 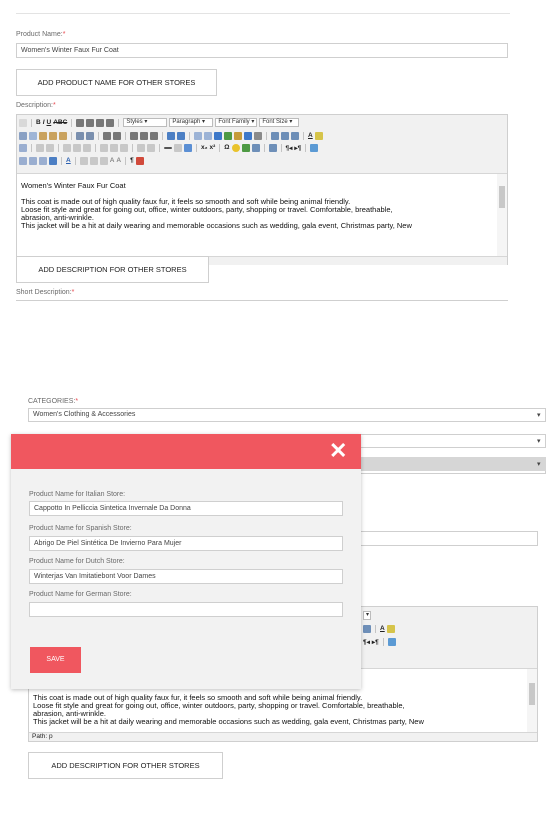 What do you see at coordinates (68, 160) in the screenshot?
I see `styles-icon: A` at bounding box center [68, 160].